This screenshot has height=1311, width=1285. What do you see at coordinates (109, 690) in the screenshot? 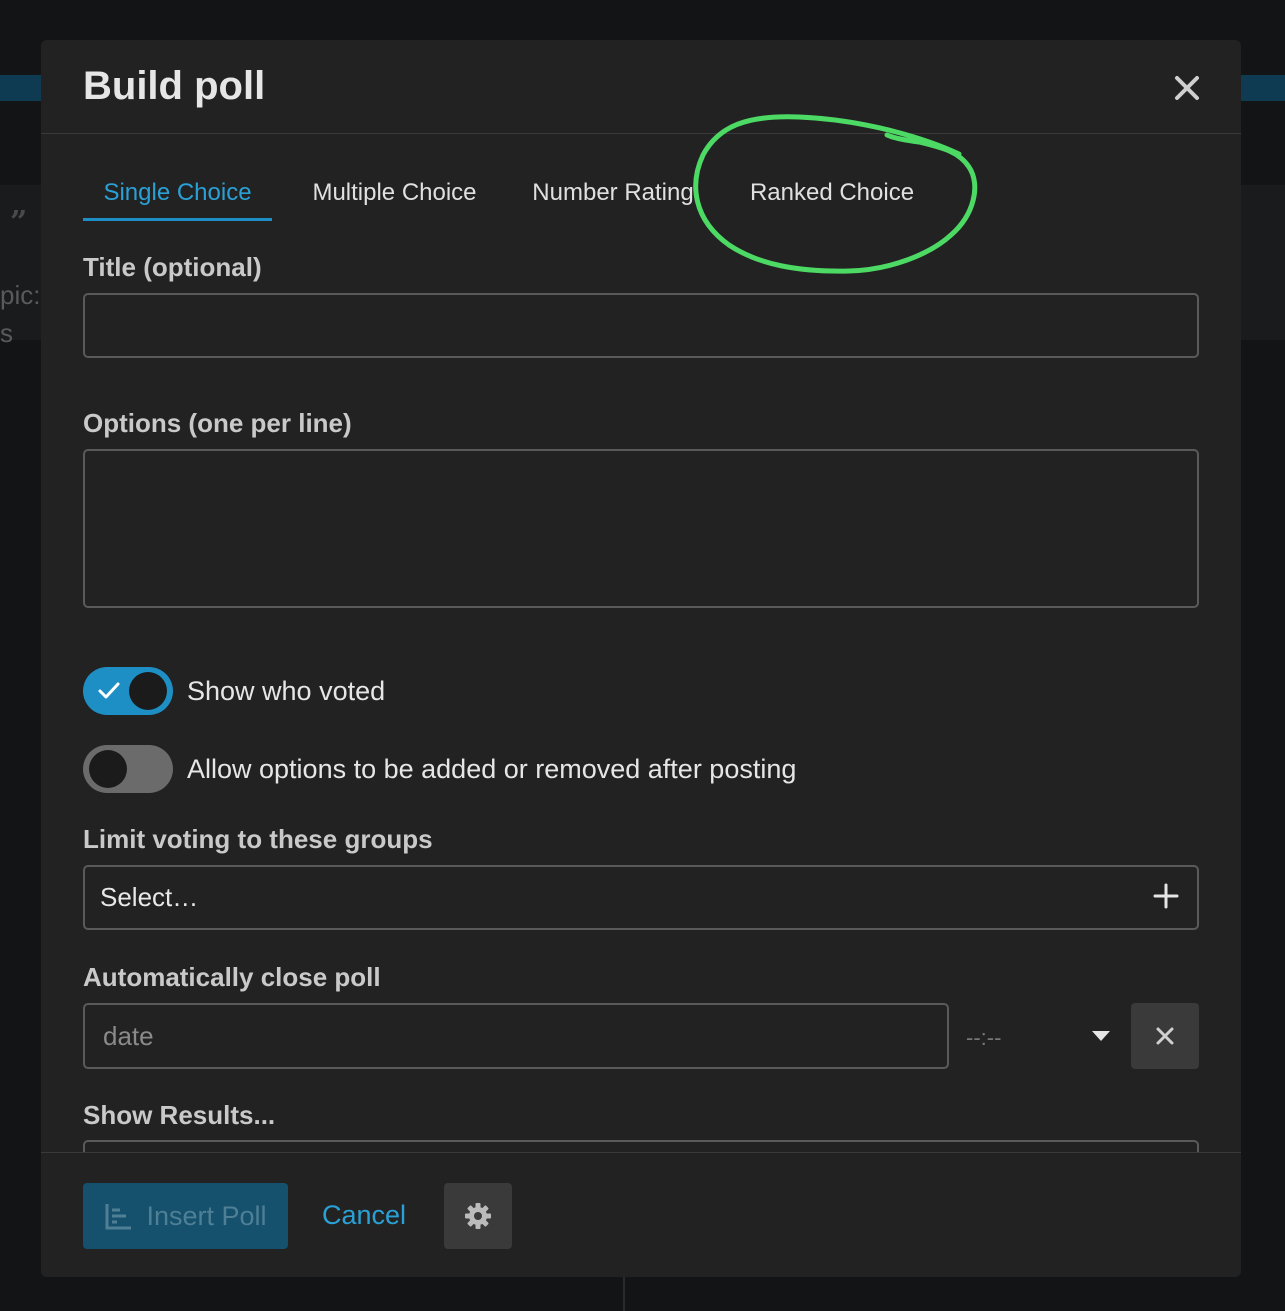
I see `checkmark-icon` at bounding box center [109, 690].